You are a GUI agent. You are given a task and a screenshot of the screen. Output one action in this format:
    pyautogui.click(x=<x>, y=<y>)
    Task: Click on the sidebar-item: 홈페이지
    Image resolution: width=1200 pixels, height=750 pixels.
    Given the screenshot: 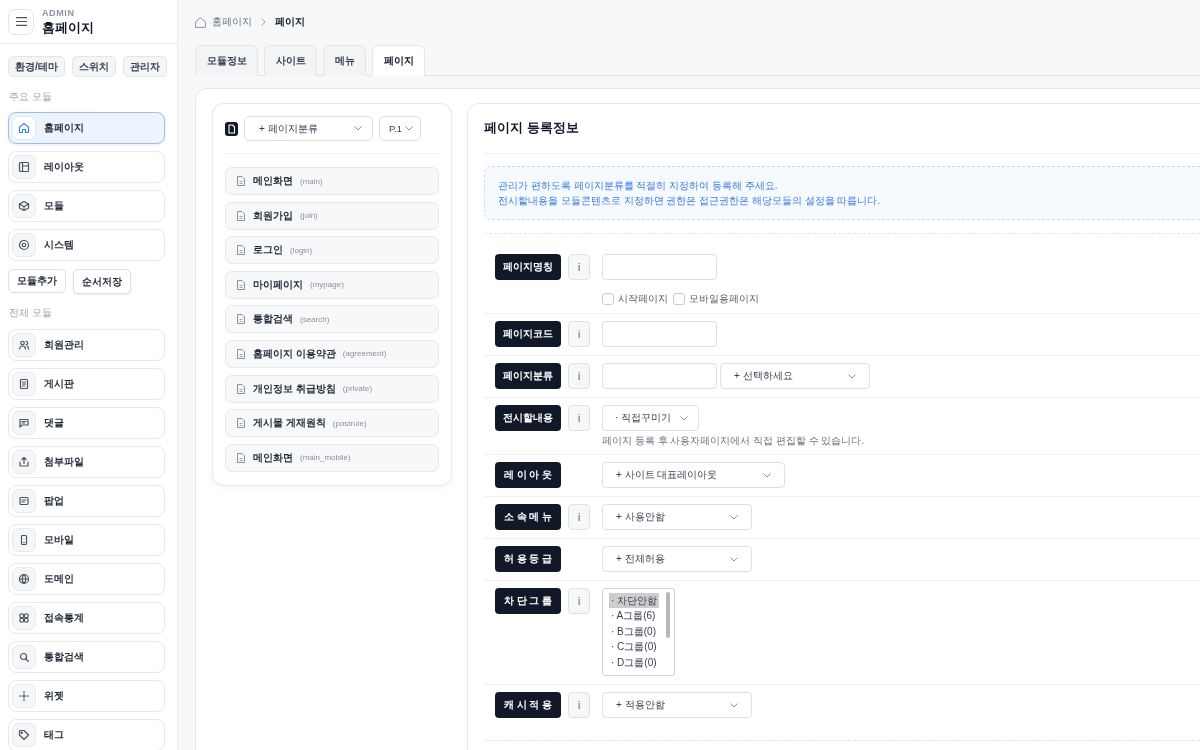 What is the action you would take?
    pyautogui.click(x=86, y=128)
    